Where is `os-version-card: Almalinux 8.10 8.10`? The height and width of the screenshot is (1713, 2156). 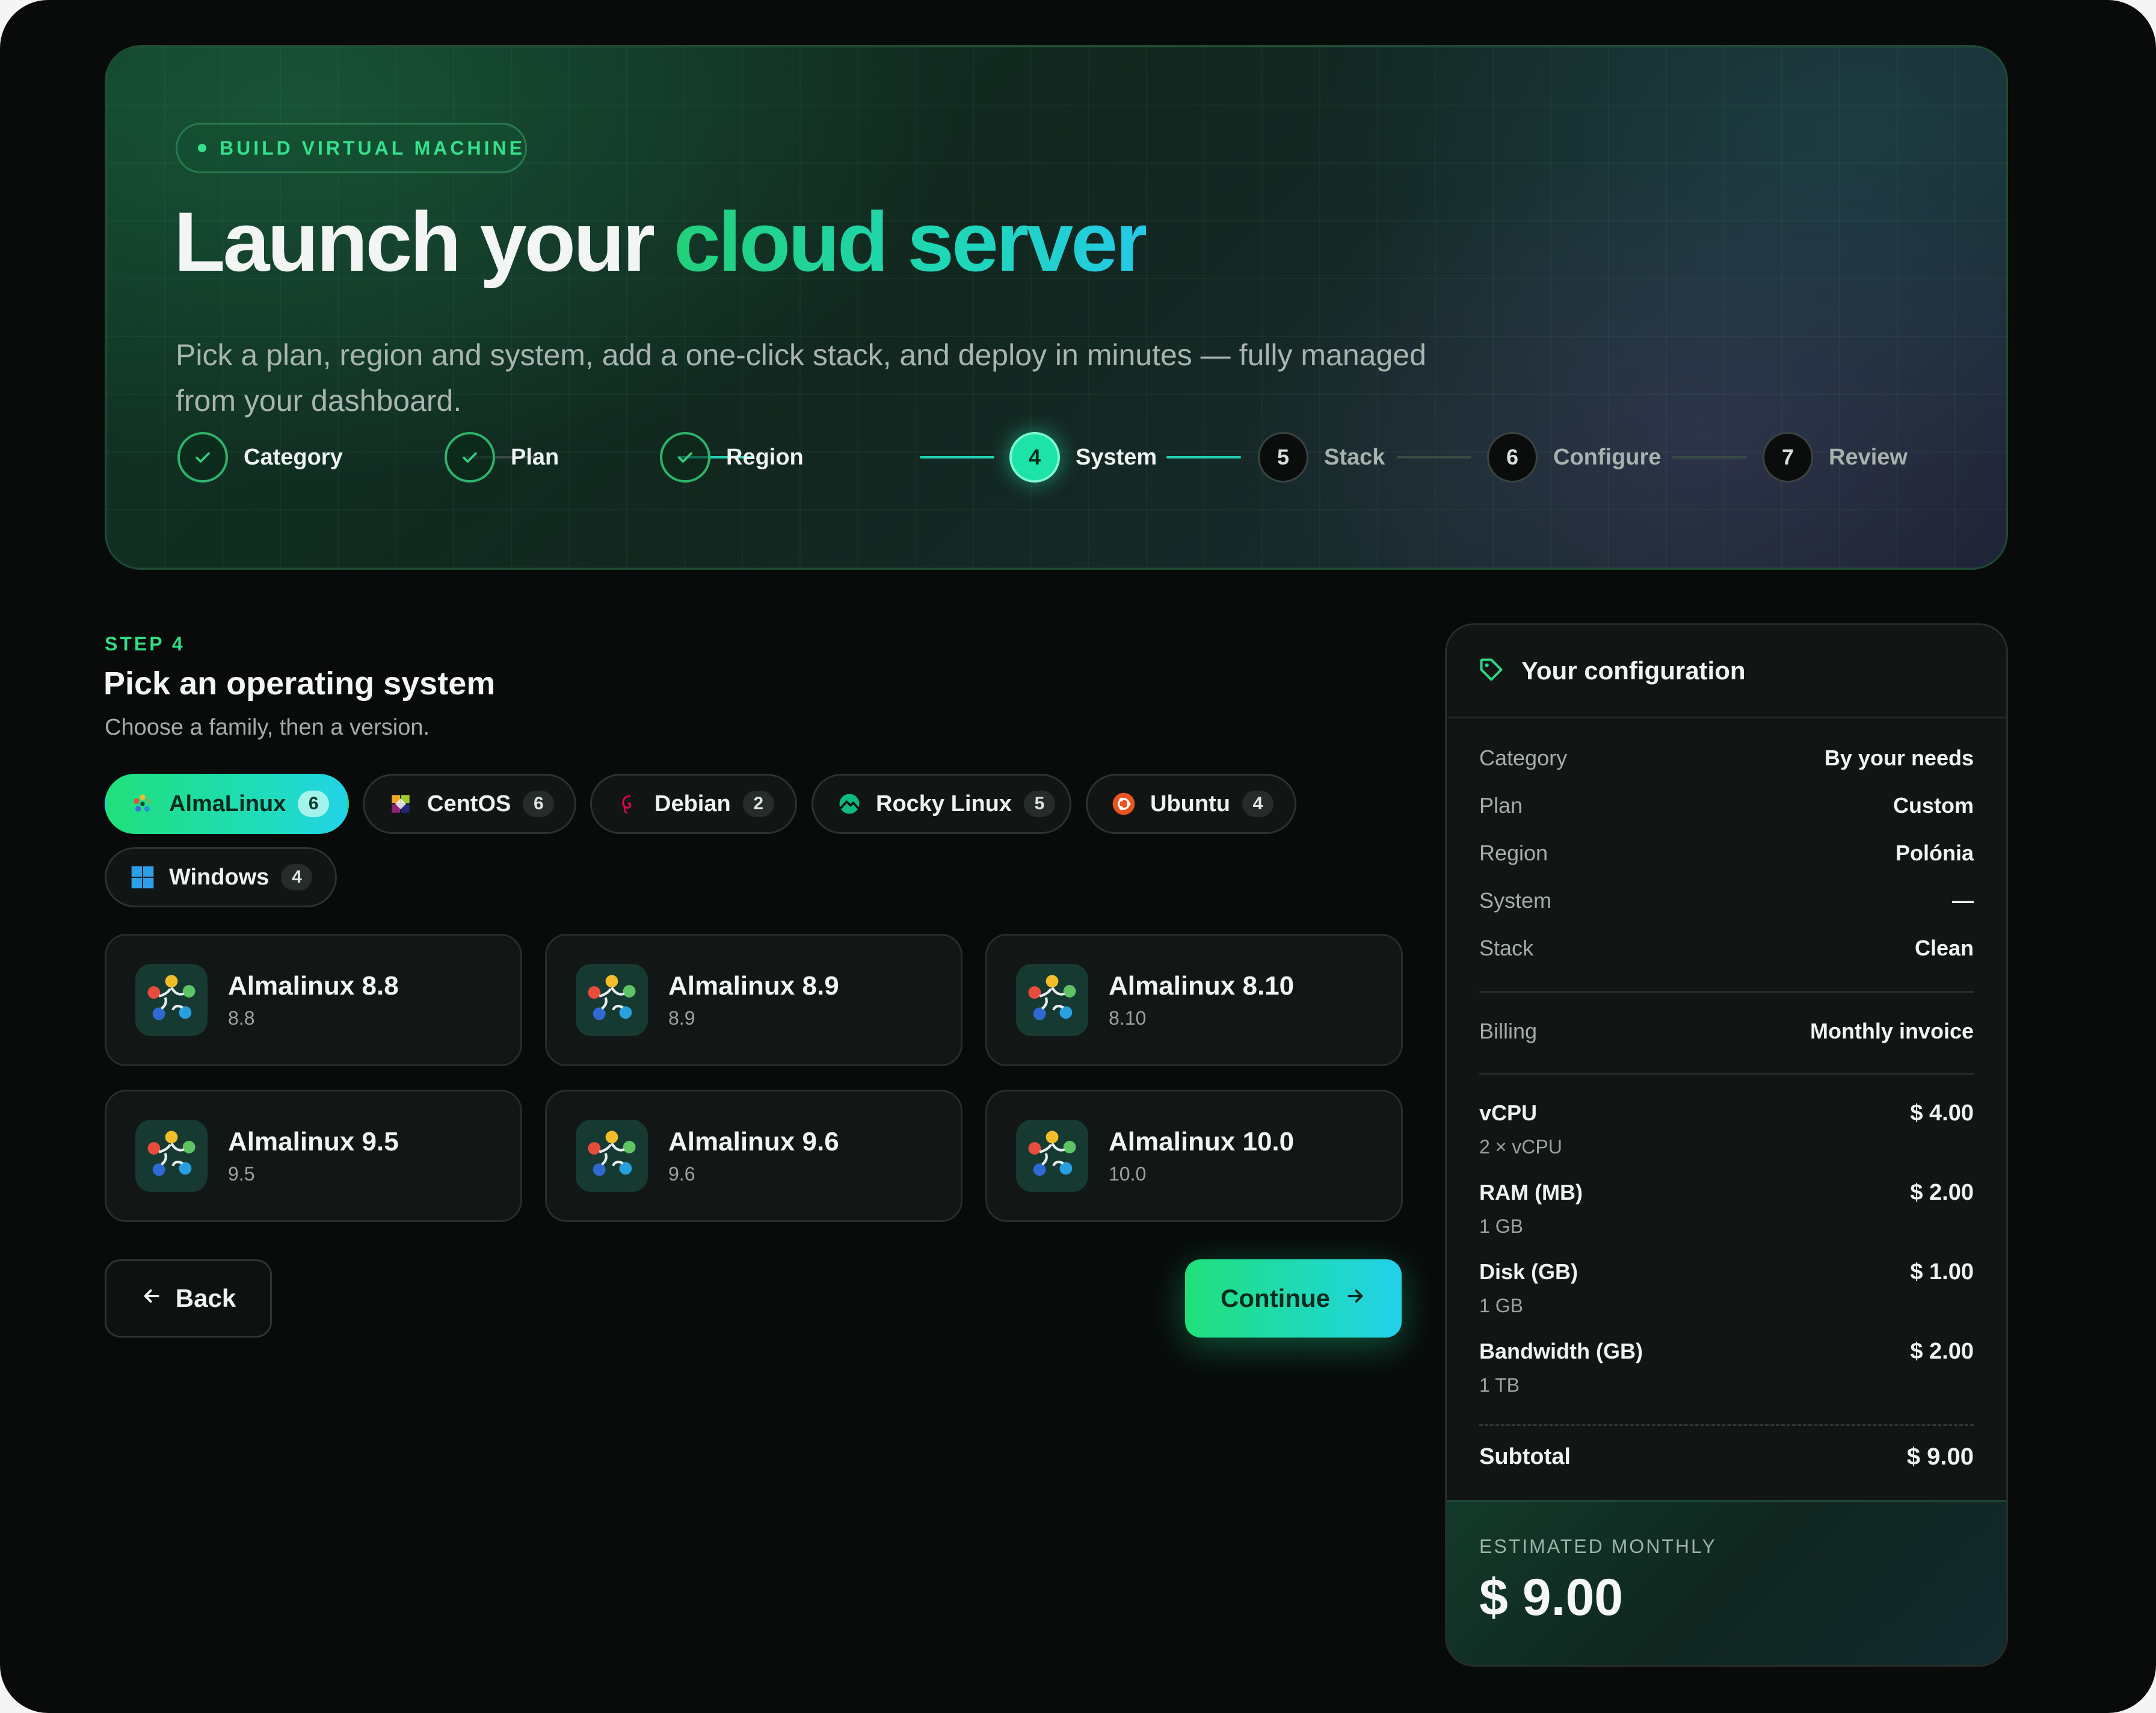
os-version-card: Almalinux 8.10 8.10 is located at coordinates (1194, 1000).